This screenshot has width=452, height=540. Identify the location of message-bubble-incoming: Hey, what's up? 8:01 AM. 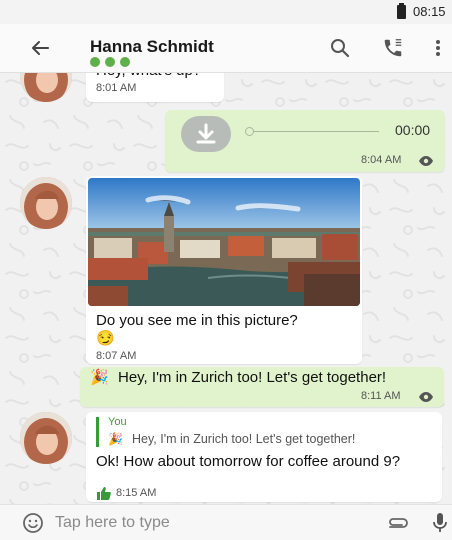
(155, 87).